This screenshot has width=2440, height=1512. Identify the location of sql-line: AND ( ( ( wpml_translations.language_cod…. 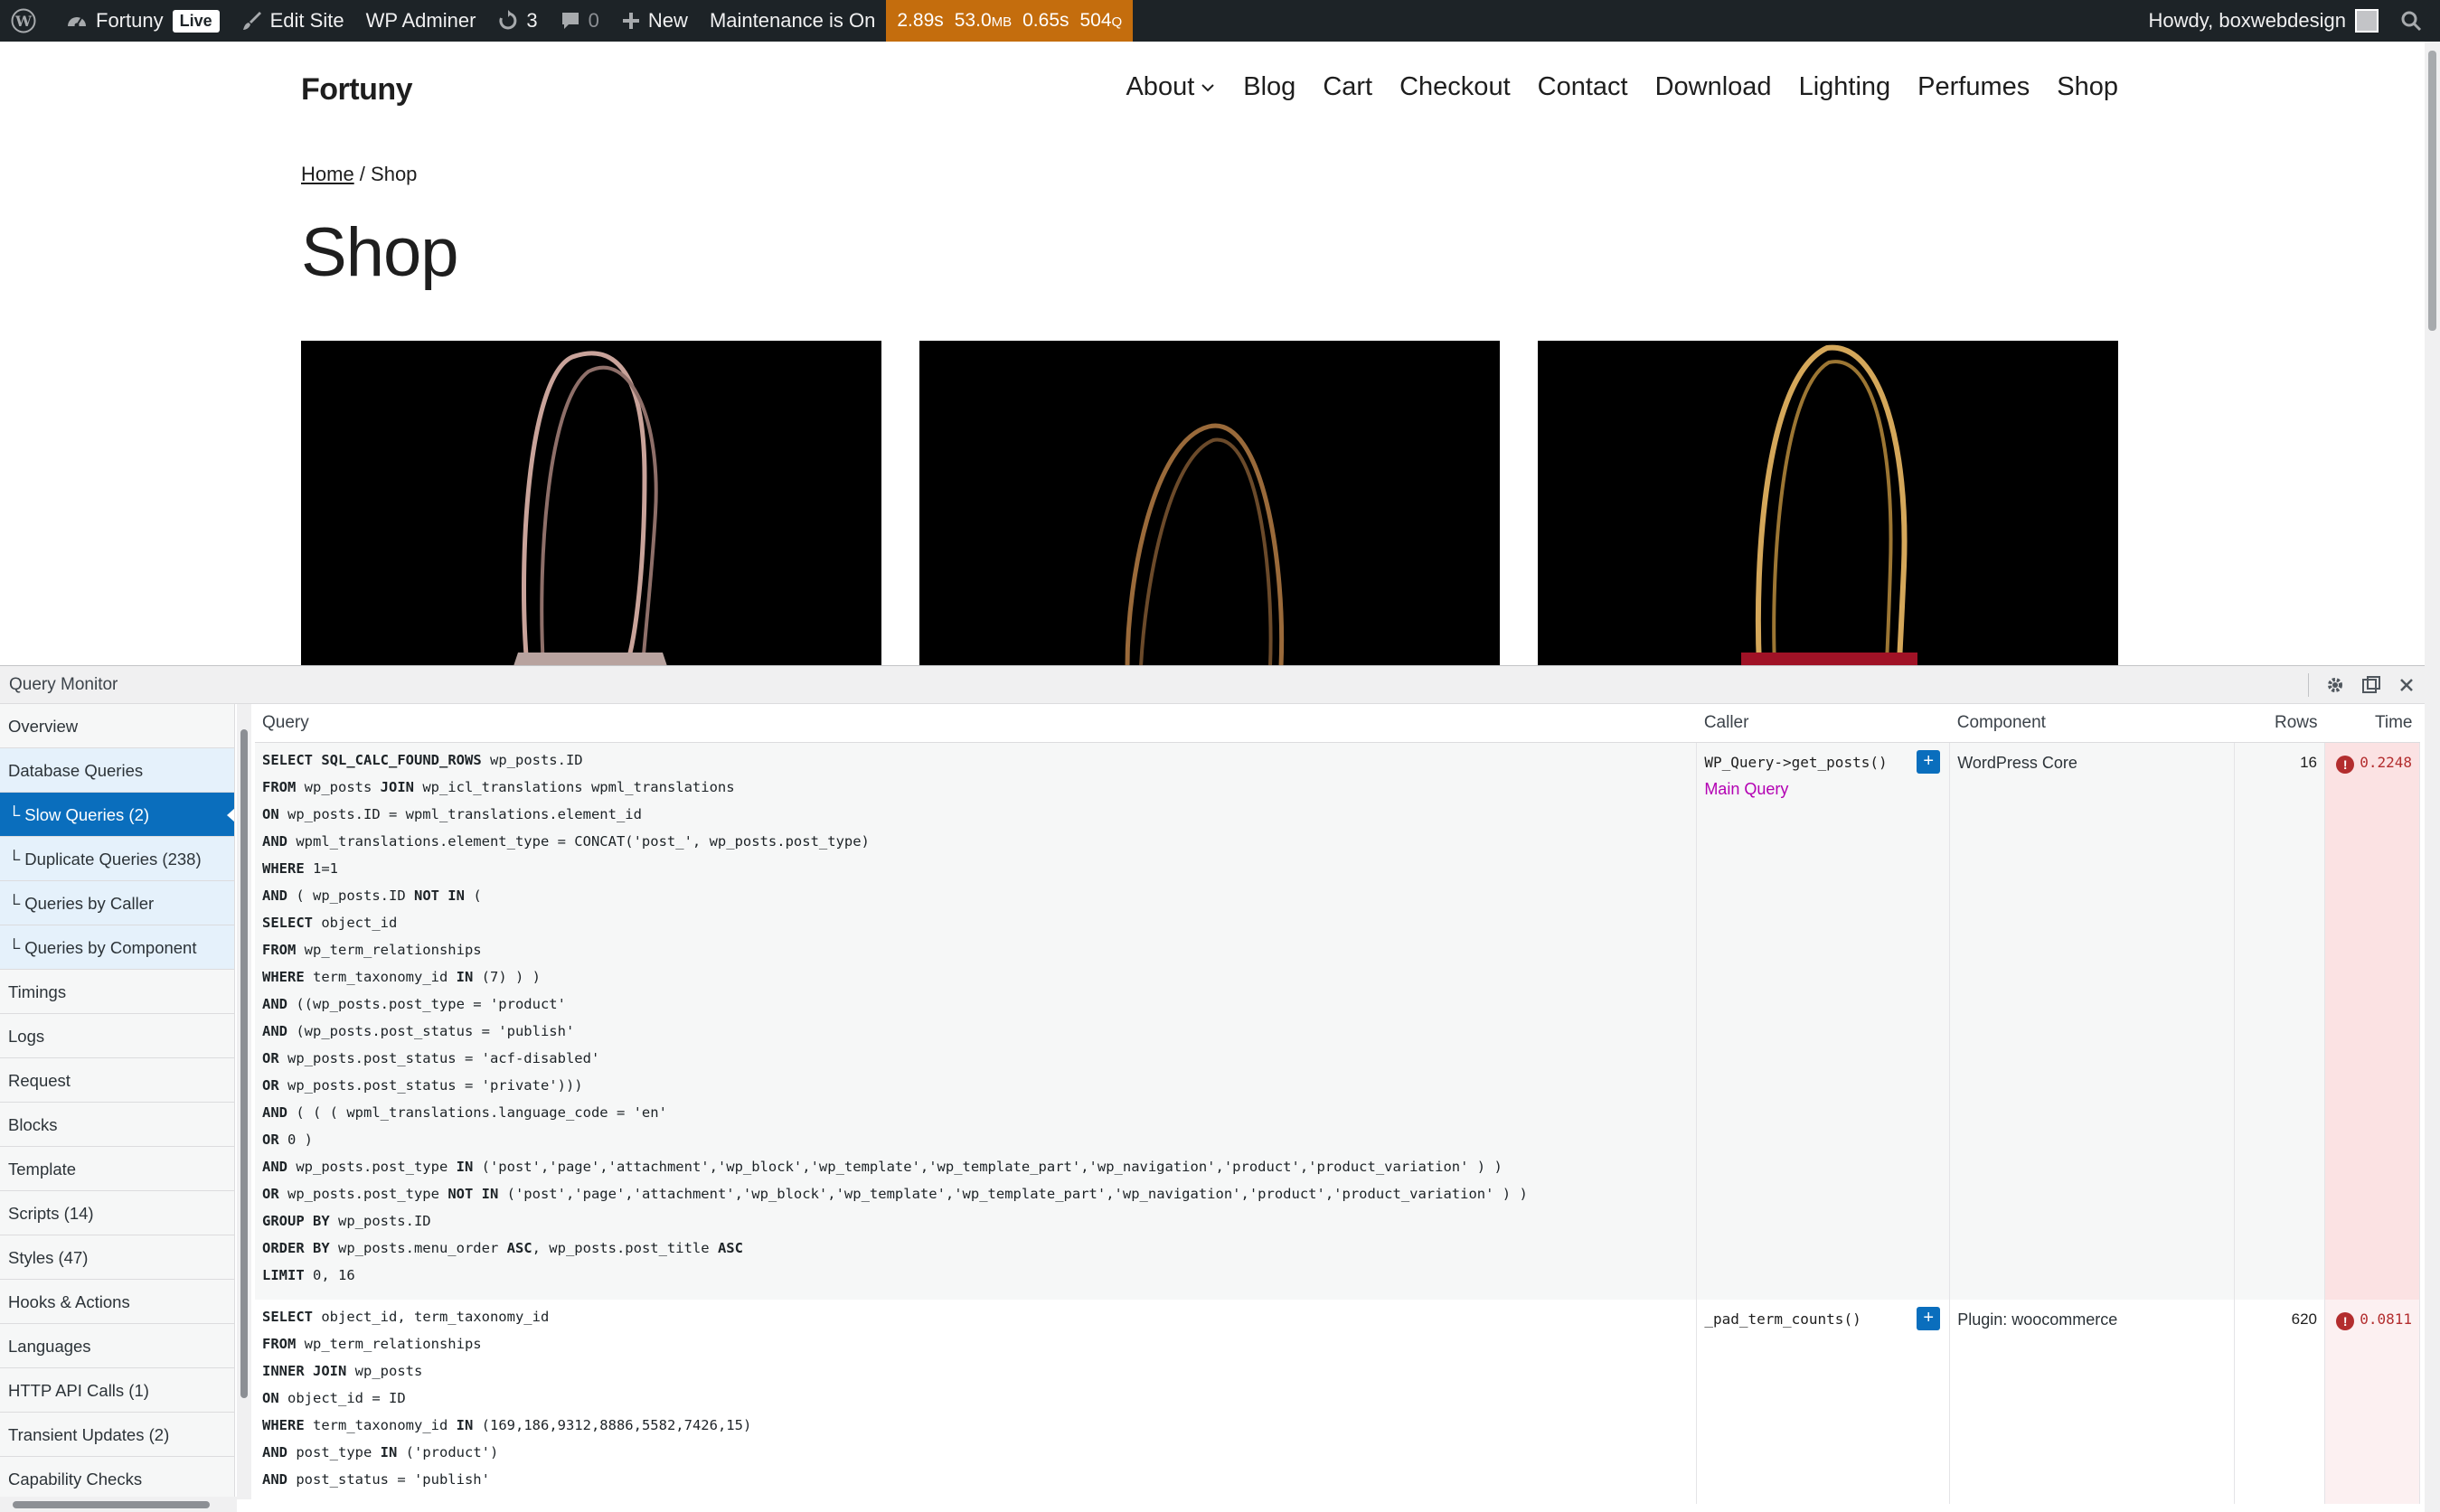
(464, 1112).